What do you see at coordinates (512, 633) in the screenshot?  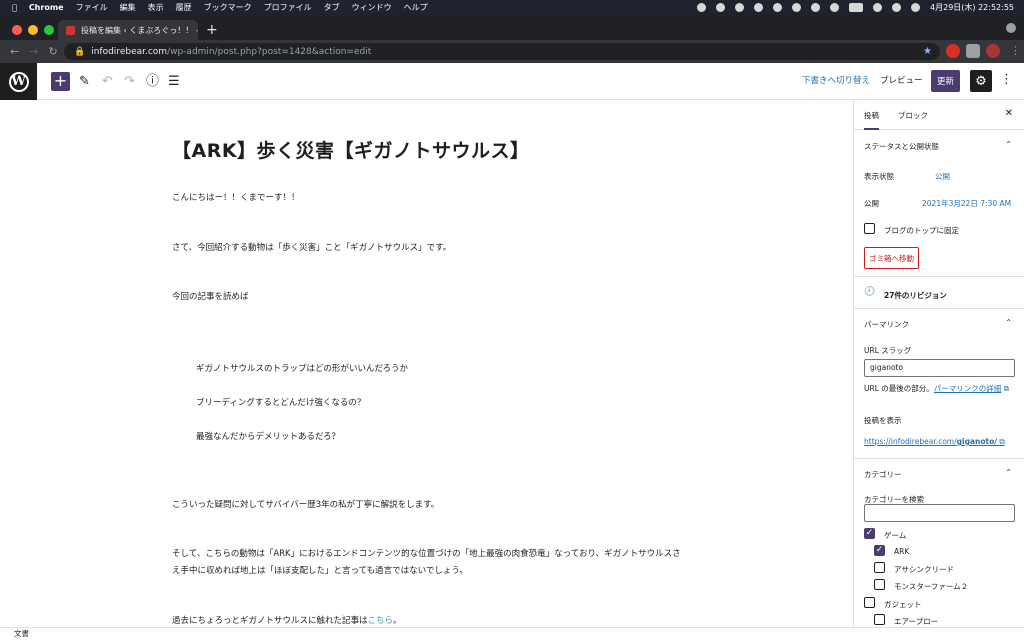 I see `block-breadcrumb: 文書` at bounding box center [512, 633].